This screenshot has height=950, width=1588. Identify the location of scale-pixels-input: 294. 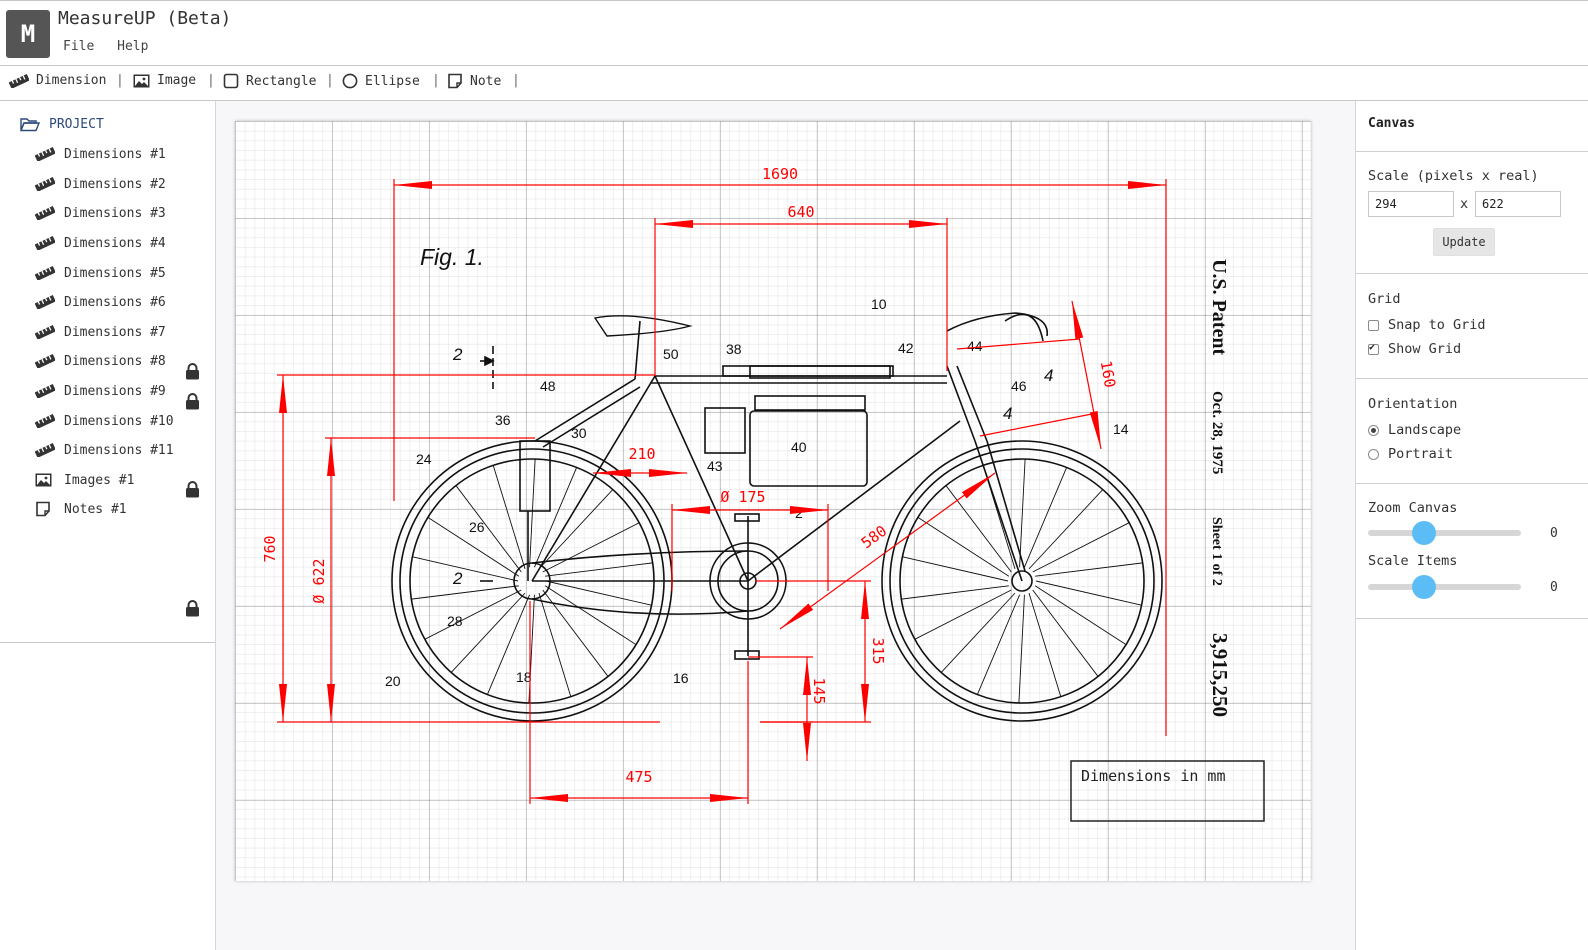
(1411, 204).